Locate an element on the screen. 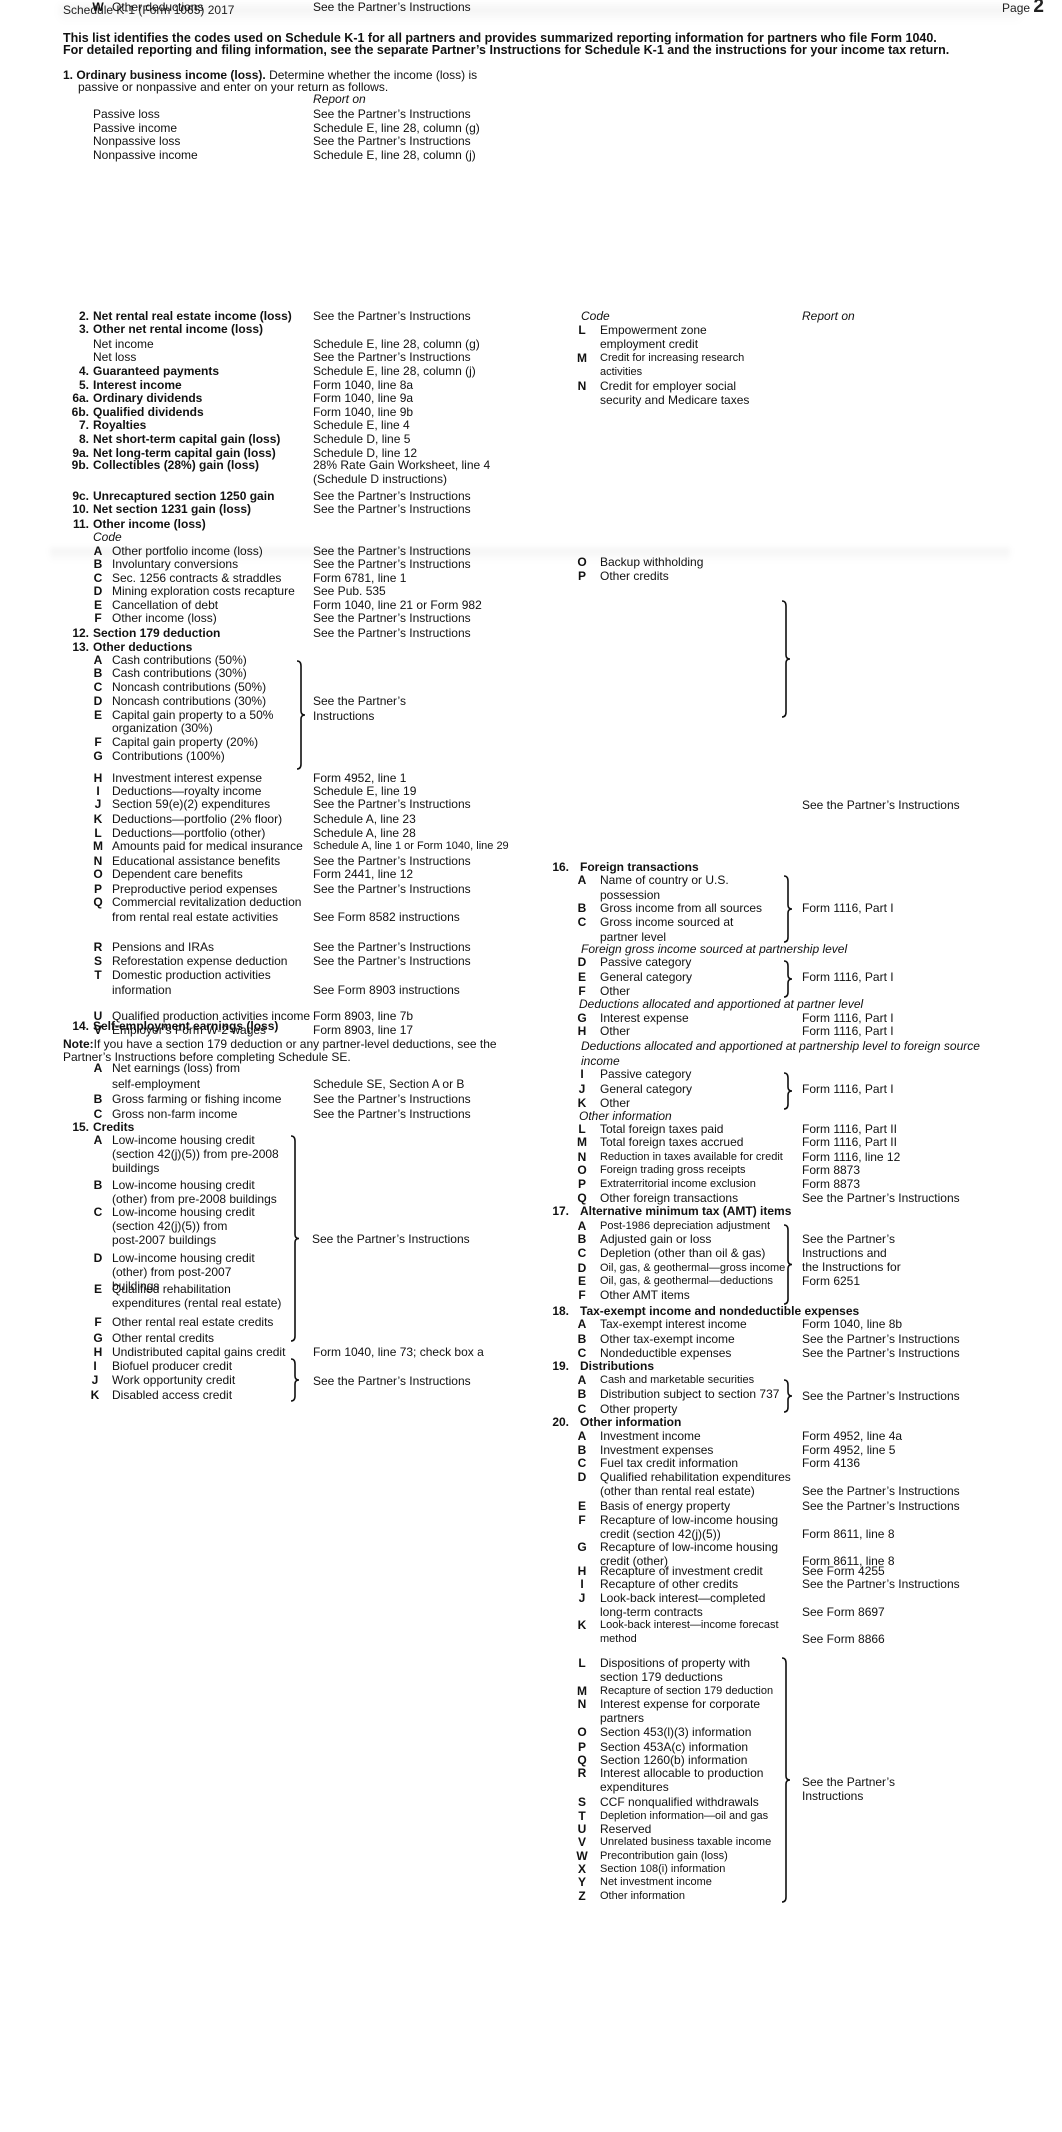 This screenshot has width=1062, height=2132. item-label: Alternative minimum tax (AMT) items is located at coordinates (686, 1211).